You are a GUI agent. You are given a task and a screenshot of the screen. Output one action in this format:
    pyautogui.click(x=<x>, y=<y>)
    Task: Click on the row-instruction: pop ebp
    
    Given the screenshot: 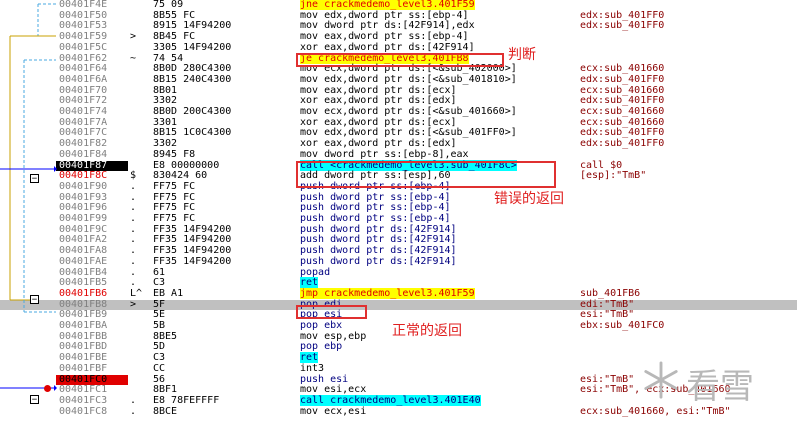 What is the action you would take?
    pyautogui.click(x=437, y=347)
    